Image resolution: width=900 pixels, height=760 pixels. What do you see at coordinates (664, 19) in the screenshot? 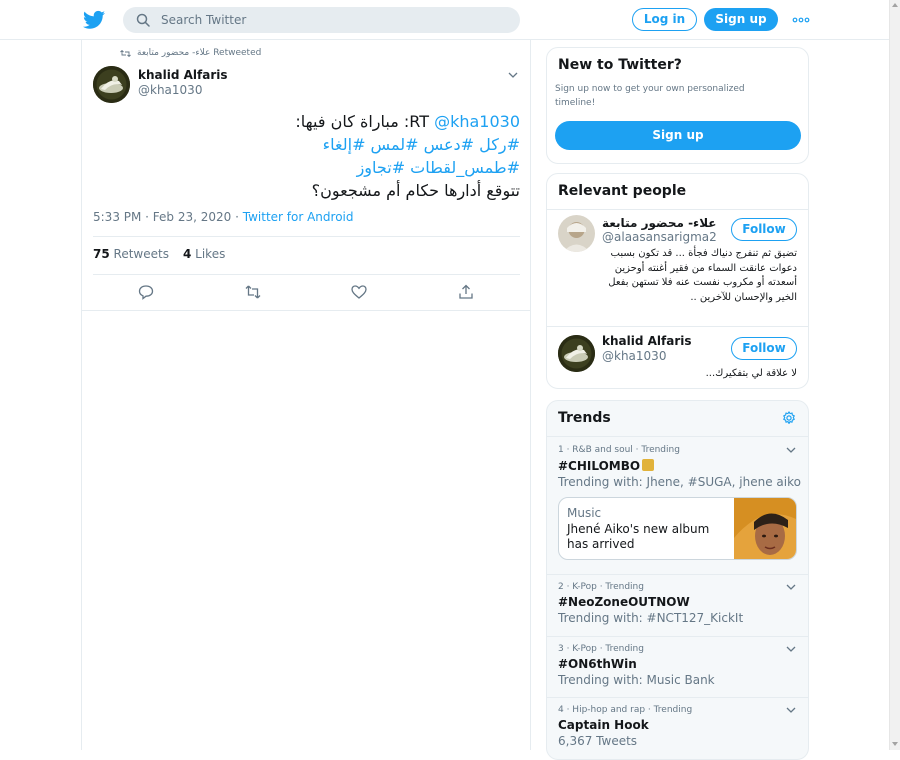
I see `login-button: Log in` at bounding box center [664, 19].